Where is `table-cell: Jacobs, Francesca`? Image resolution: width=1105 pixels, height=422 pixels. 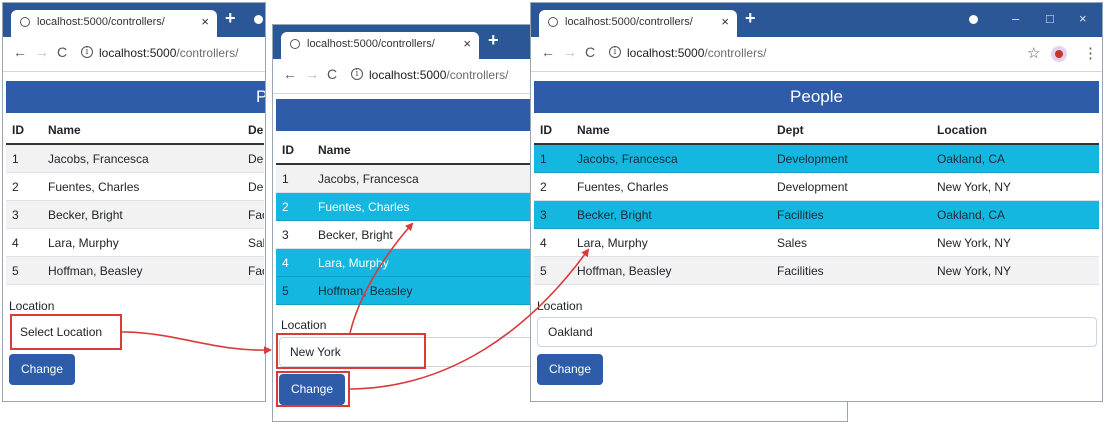 table-cell: Jacobs, Francesca is located at coordinates (142, 158).